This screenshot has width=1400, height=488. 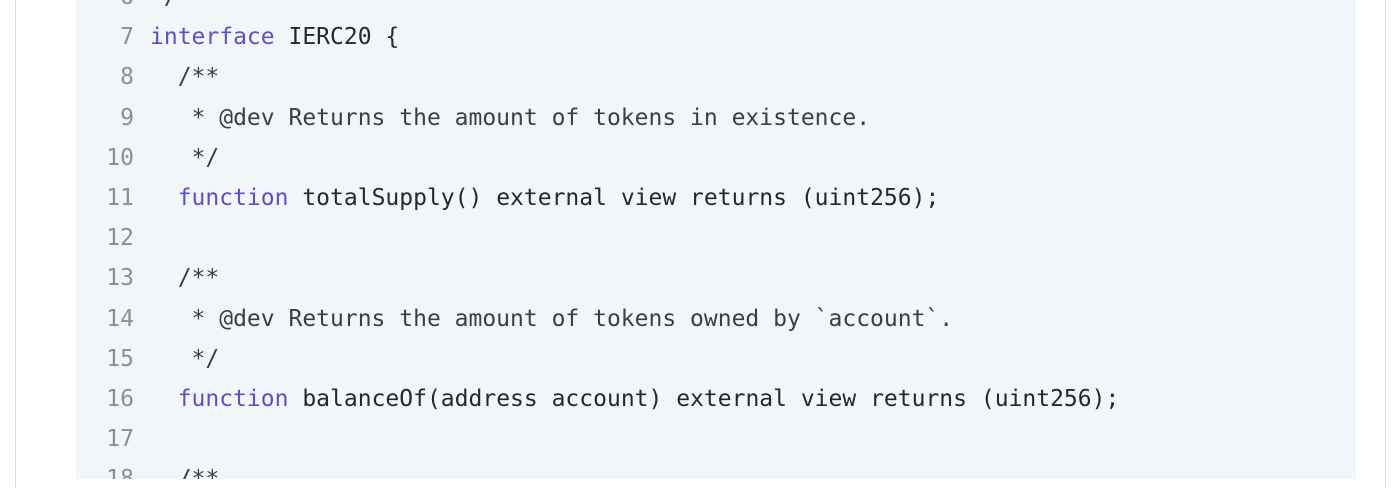 What do you see at coordinates (105, 8) in the screenshot?
I see `line-number: 6` at bounding box center [105, 8].